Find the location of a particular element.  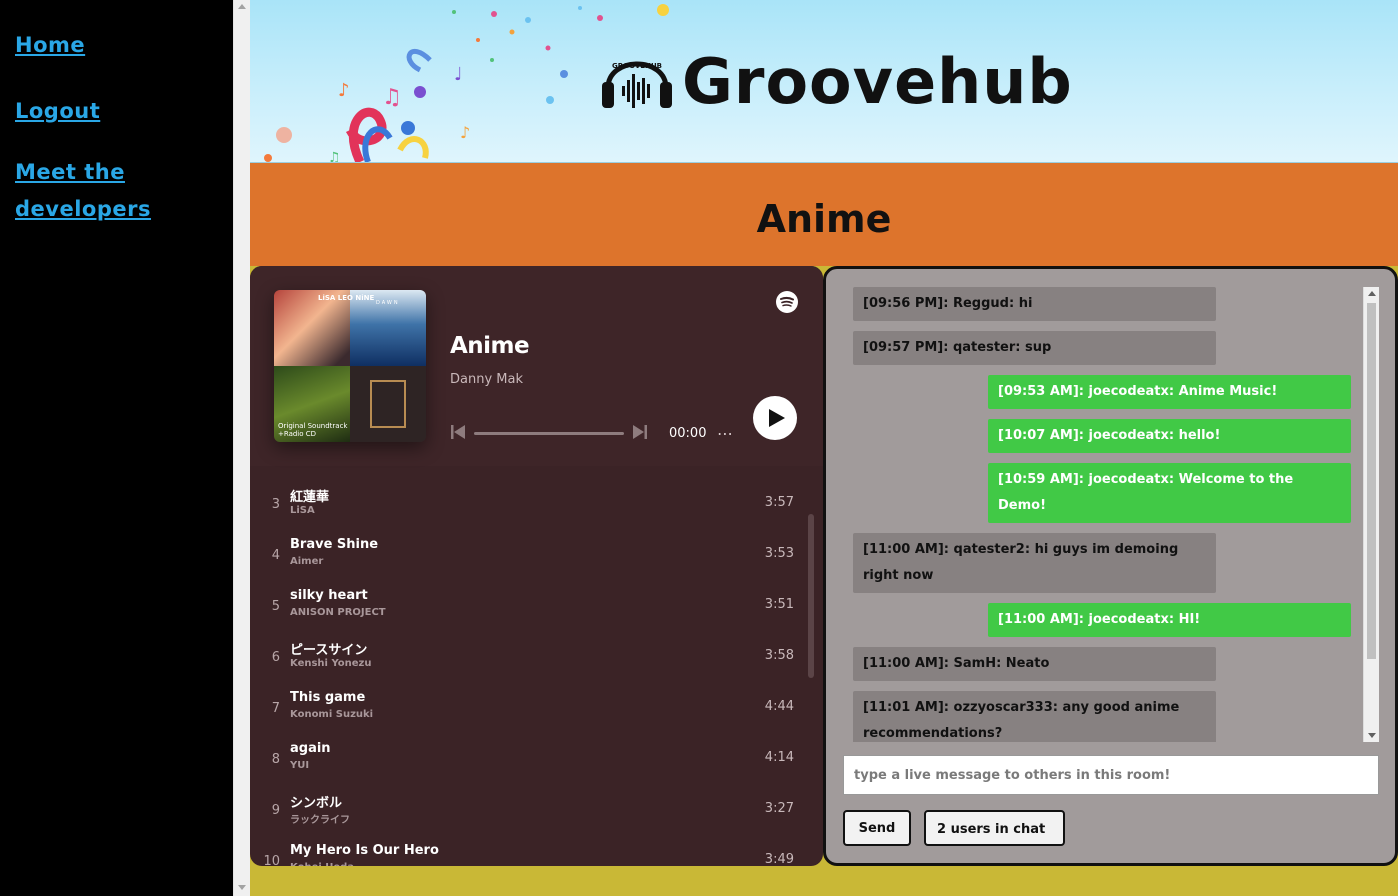

track-artist: Kenshi Yonezu is located at coordinates (331, 663).